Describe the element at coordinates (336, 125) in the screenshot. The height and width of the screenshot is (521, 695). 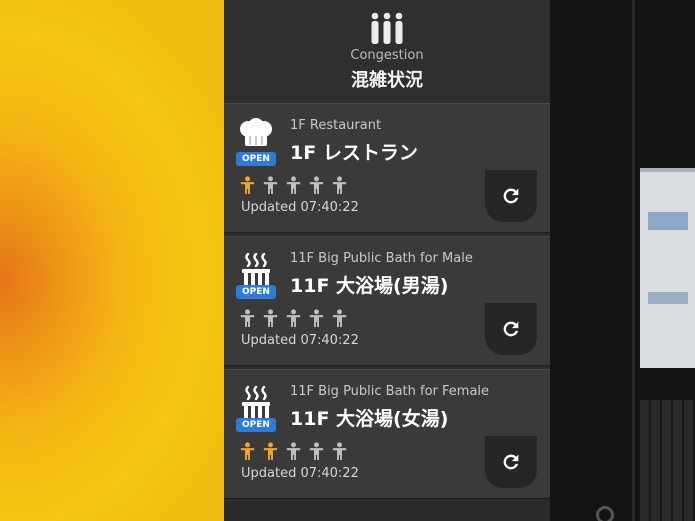
I see `facility-name-en: 1F Restaurant` at that location.